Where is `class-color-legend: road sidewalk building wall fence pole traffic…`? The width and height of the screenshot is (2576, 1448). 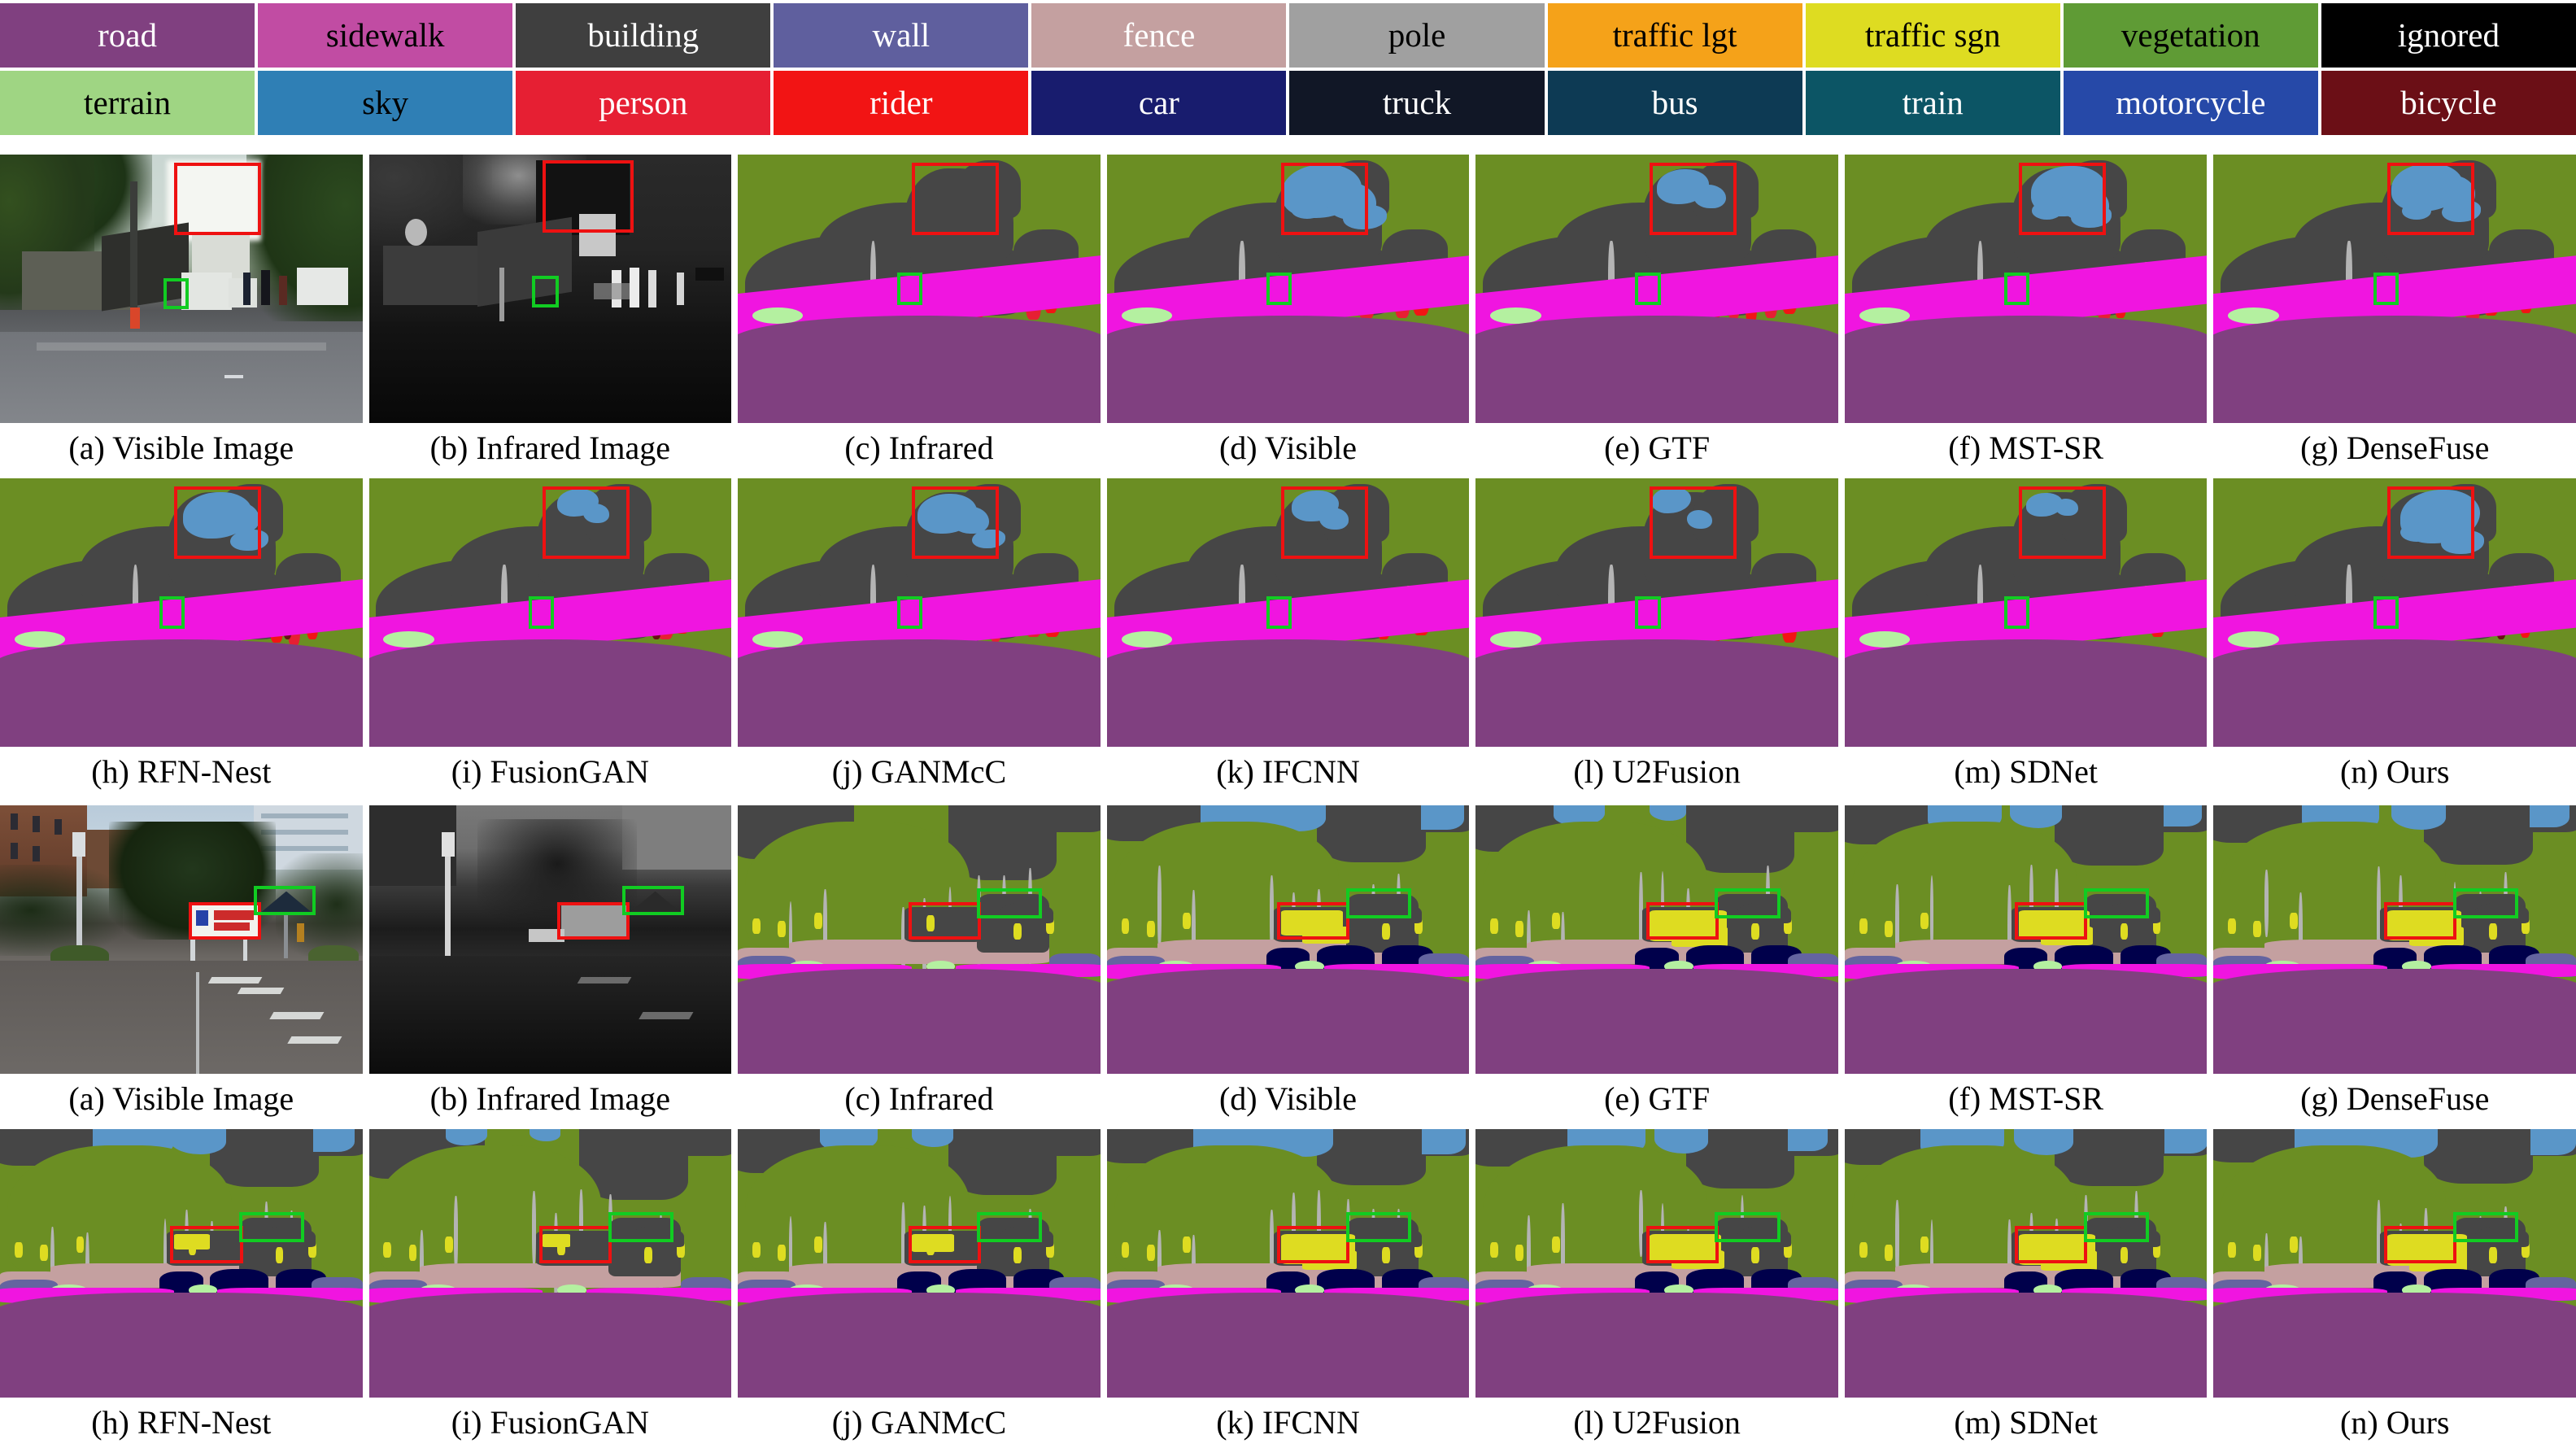
class-color-legend: road sidewalk building wall fence pole traffic… is located at coordinates (1288, 69).